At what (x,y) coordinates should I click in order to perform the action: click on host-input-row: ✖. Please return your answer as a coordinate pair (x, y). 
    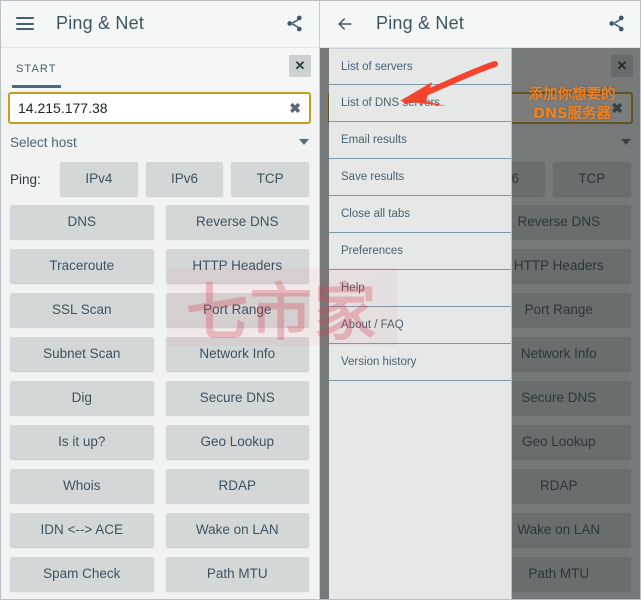
    Looking at the image, I should click on (159, 108).